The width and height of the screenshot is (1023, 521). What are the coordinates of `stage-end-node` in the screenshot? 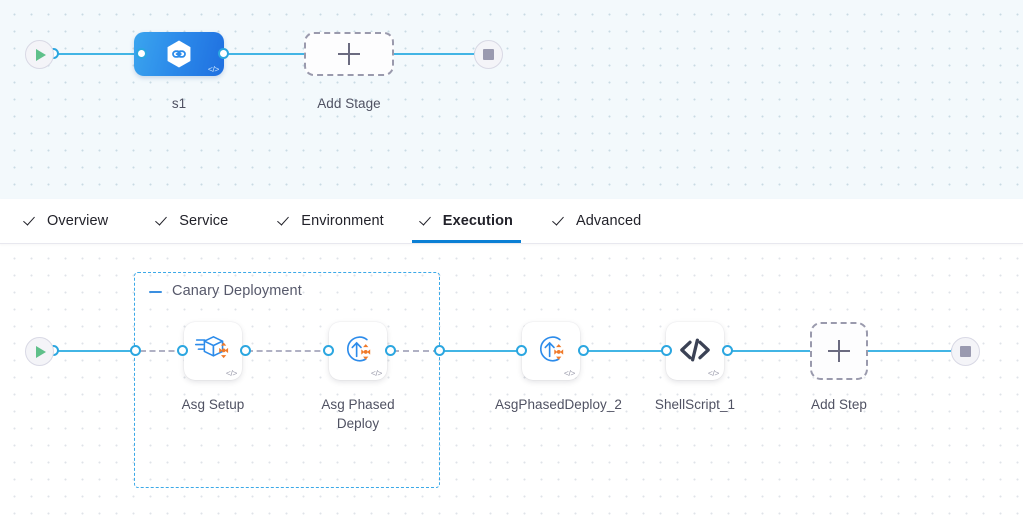 It's located at (488, 54).